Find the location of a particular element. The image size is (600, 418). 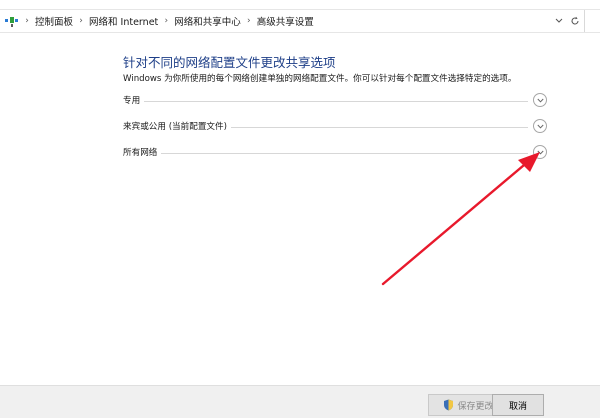

profile-all-networks: 所有网络 is located at coordinates (336, 153).